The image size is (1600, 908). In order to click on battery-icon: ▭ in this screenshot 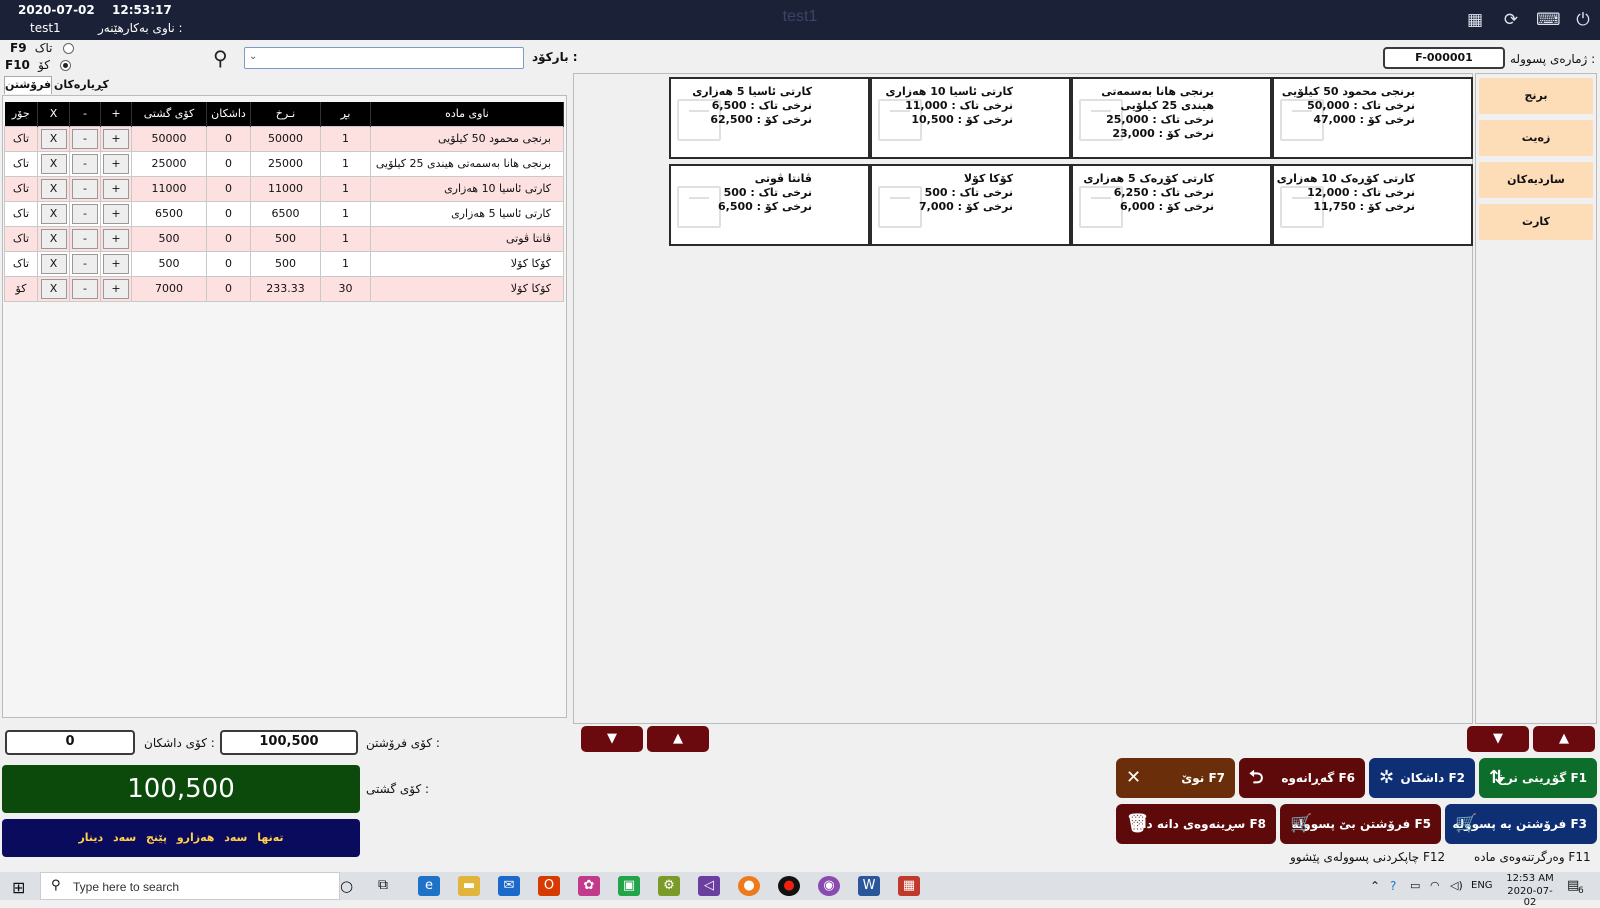, I will do `click(1415, 885)`.